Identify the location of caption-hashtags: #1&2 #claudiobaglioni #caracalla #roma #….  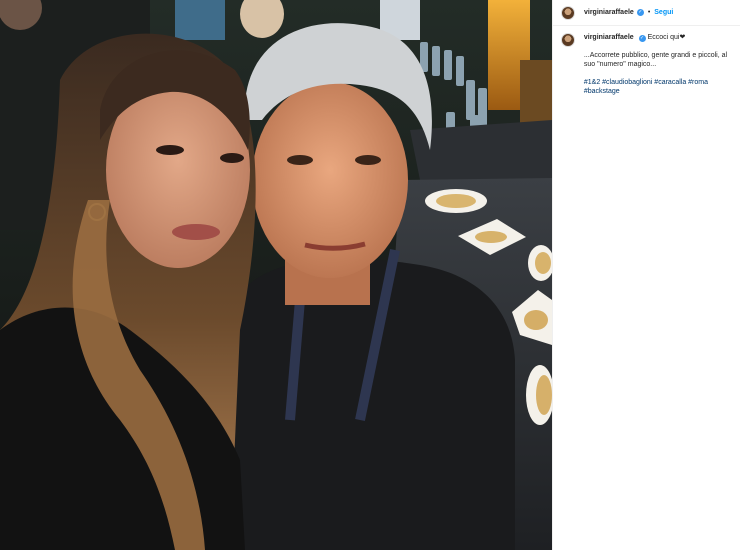
(658, 87).